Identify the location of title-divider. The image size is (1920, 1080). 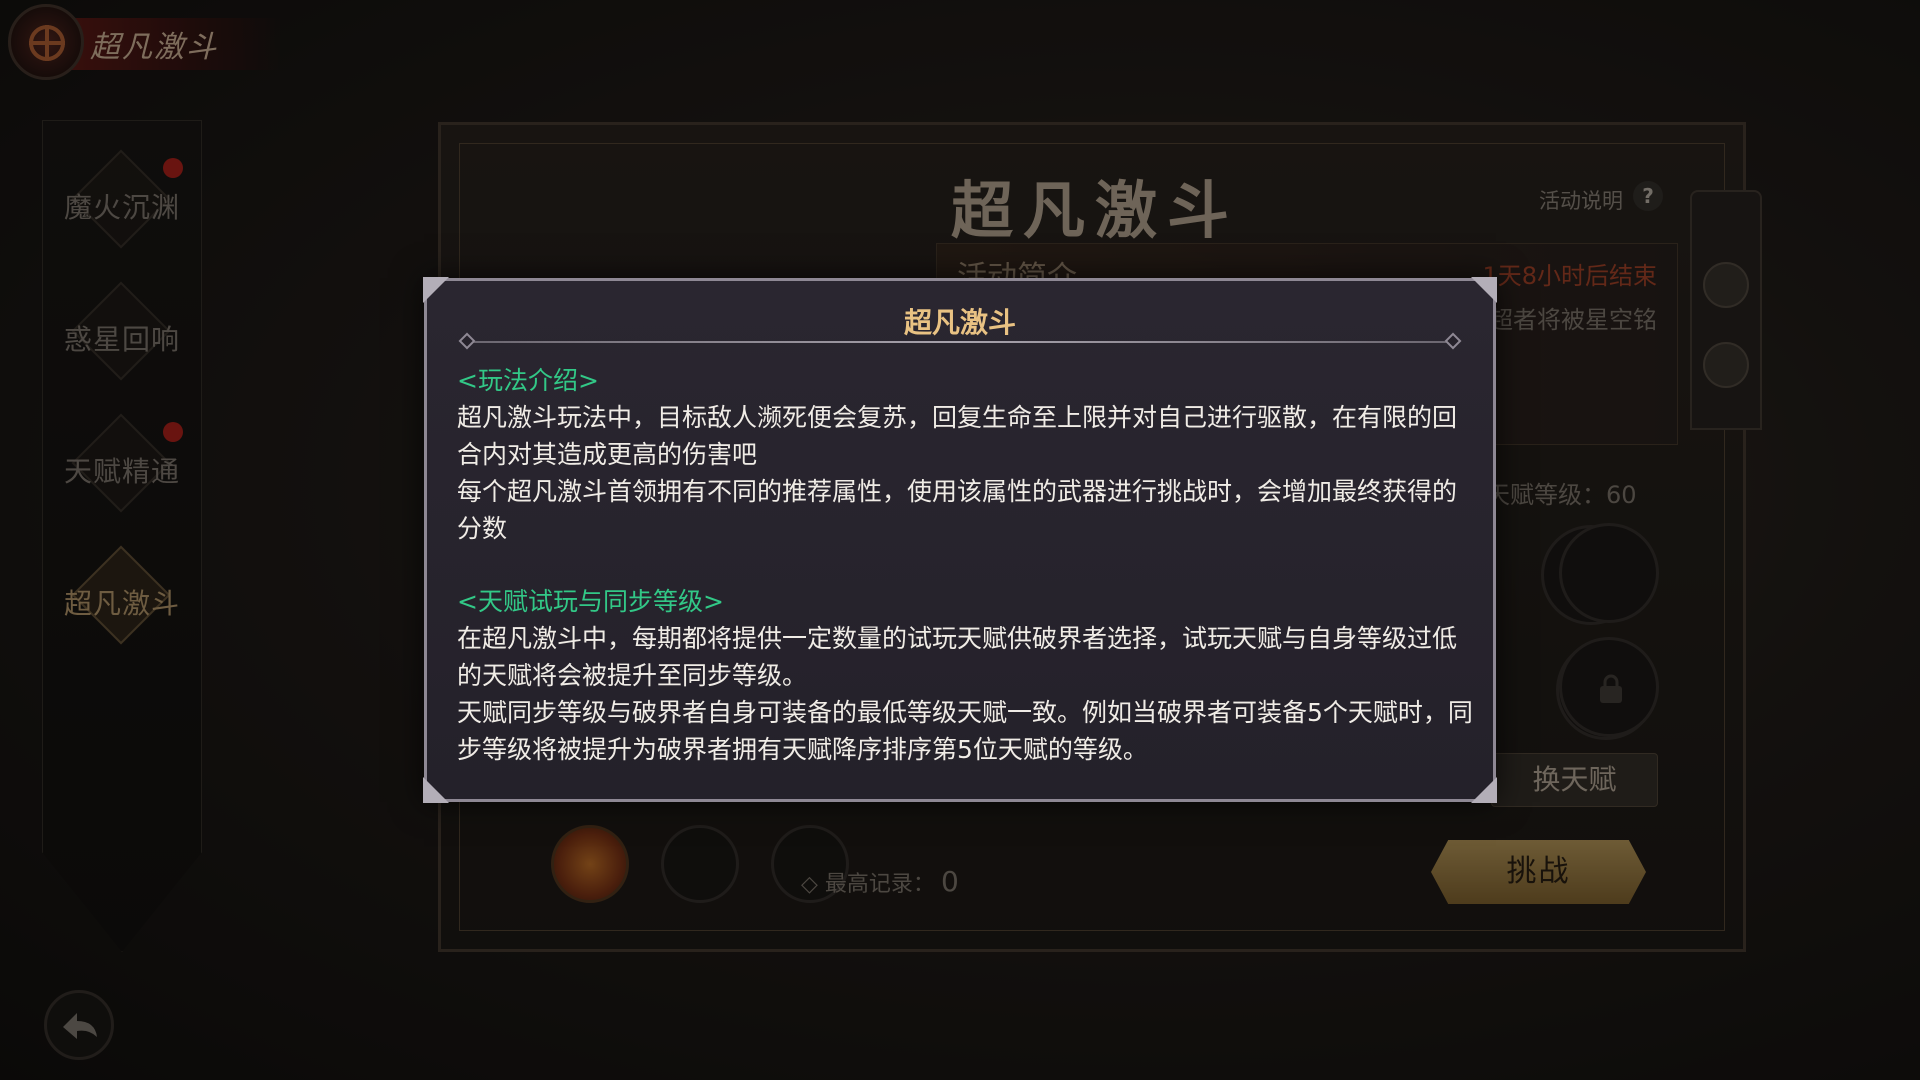
(960, 342).